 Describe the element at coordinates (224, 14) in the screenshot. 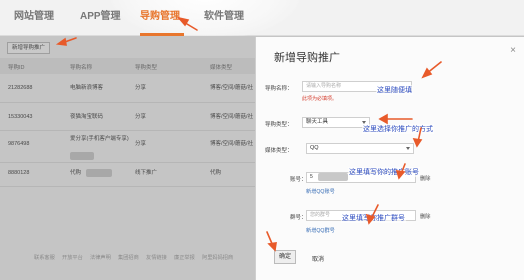

I see `tab-software: 软件管理` at that location.